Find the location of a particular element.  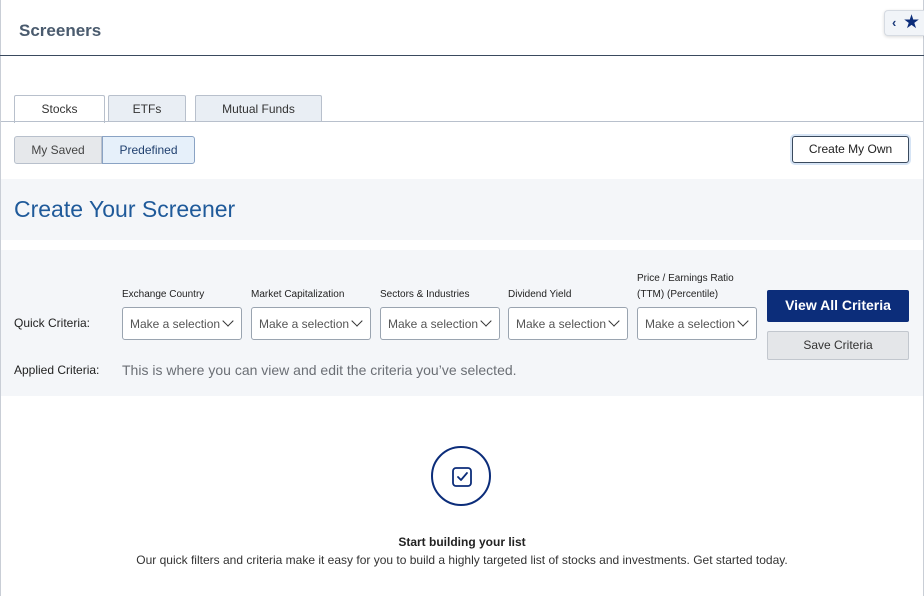

predefined-button: Predefined is located at coordinates (148, 150).